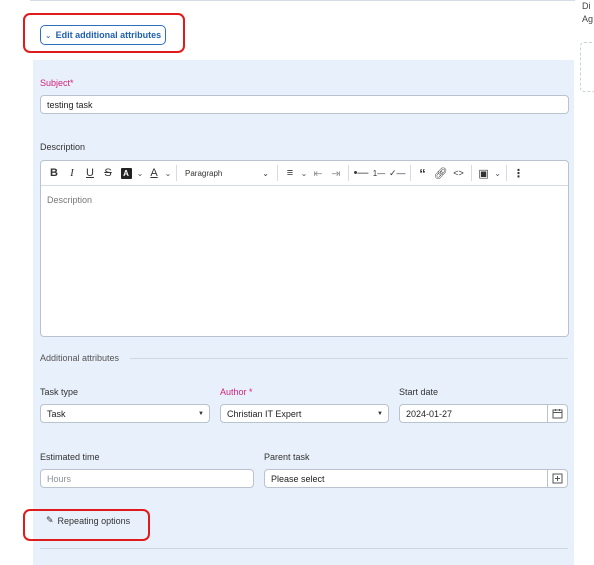 Image resolution: width=594 pixels, height=565 pixels. Describe the element at coordinates (498, 173) in the screenshot. I see `code-block-dropdown: ⌄` at that location.